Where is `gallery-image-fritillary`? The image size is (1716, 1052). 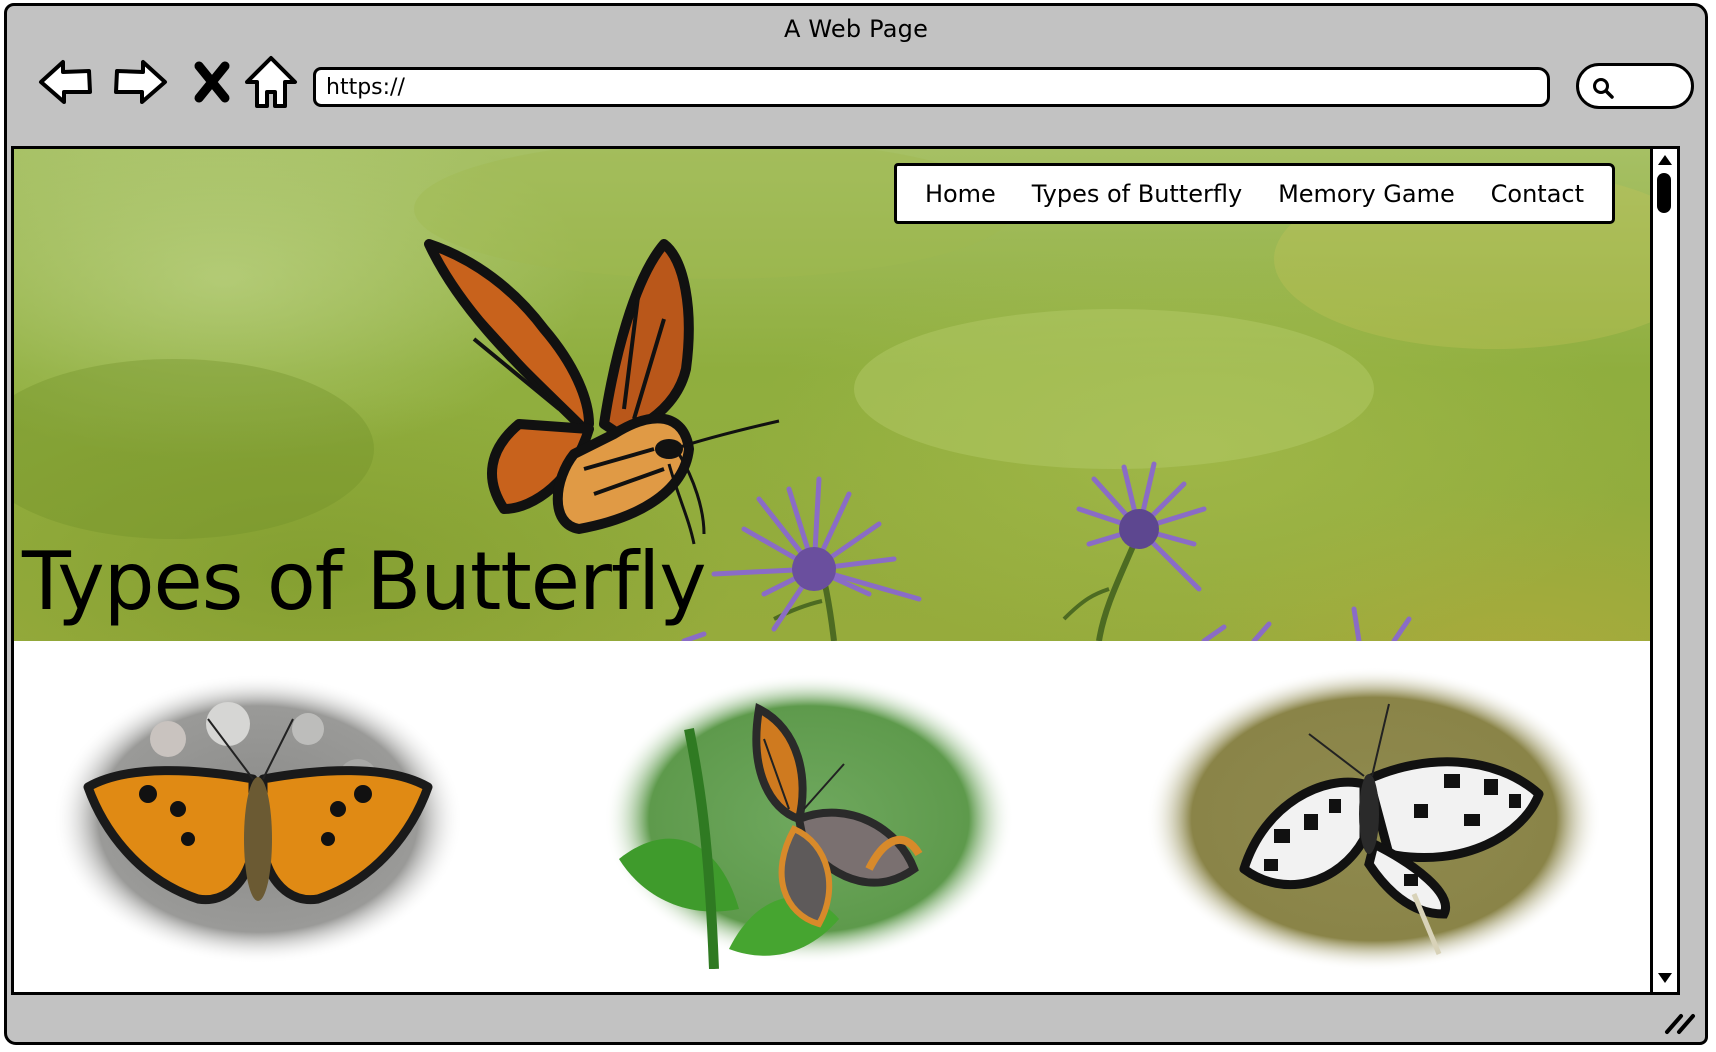
gallery-image-fritillary is located at coordinates (809, 819).